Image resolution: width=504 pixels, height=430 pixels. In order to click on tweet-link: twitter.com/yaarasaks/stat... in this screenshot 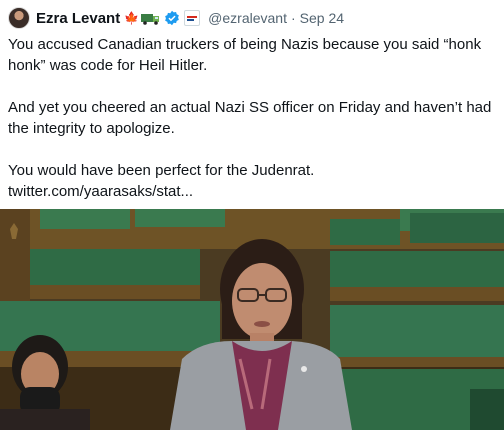, I will do `click(252, 191)`.